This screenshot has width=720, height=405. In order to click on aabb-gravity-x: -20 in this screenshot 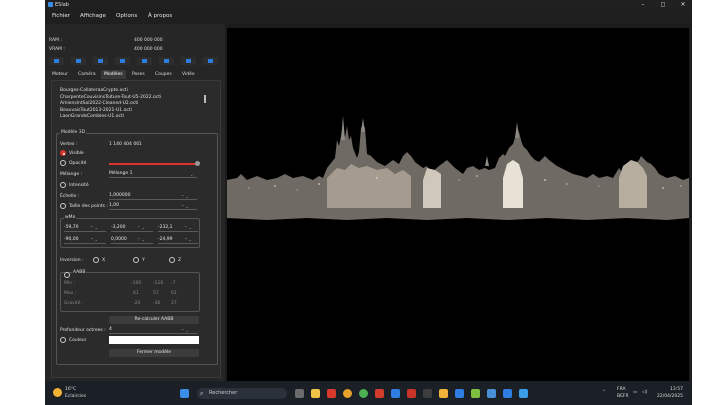, I will do `click(137, 303)`.